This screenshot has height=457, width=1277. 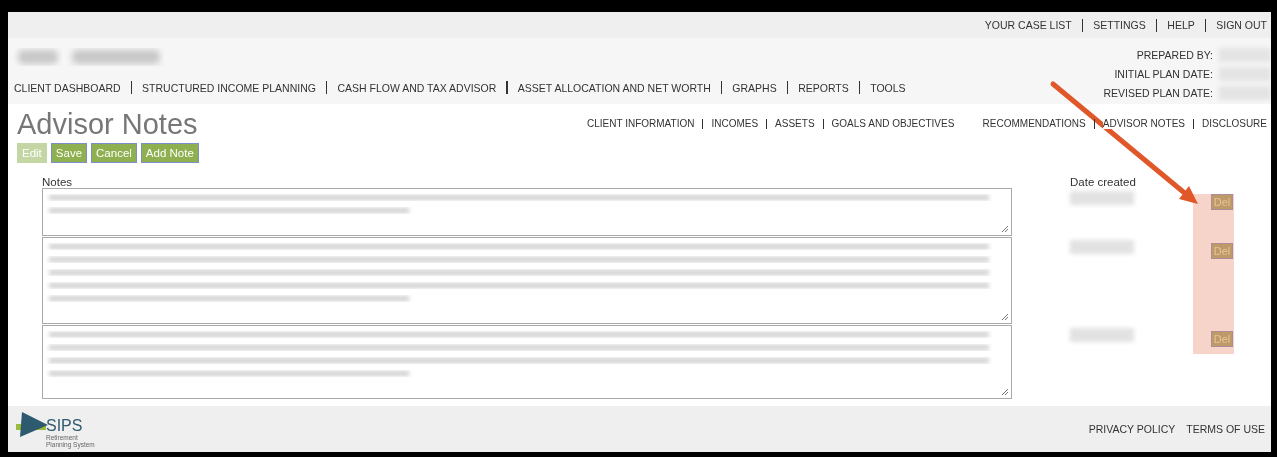 What do you see at coordinates (1132, 429) in the screenshot?
I see `footer-link: PRIVACY POLICY` at bounding box center [1132, 429].